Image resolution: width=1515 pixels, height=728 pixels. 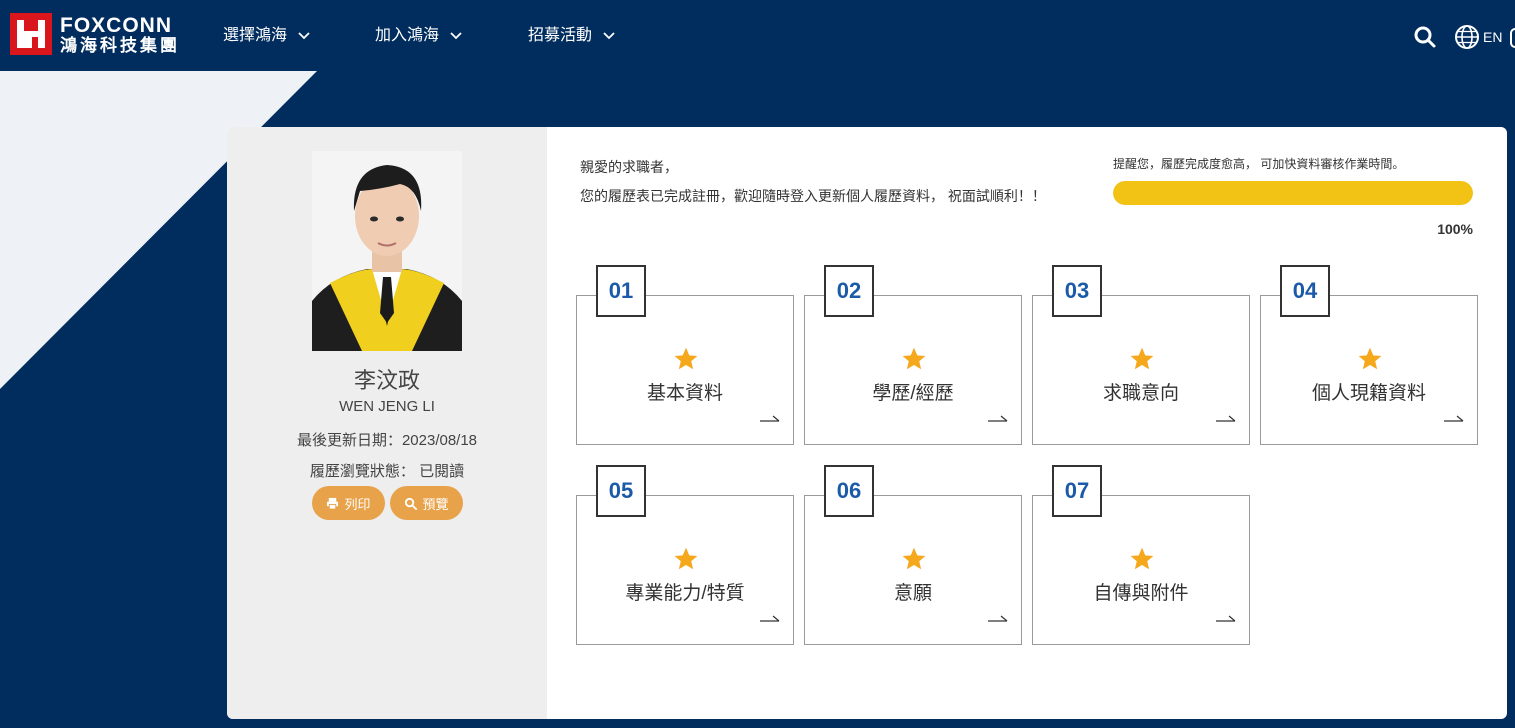 I want to click on section-tile-willingness: 06 意願, so click(x=913, y=555).